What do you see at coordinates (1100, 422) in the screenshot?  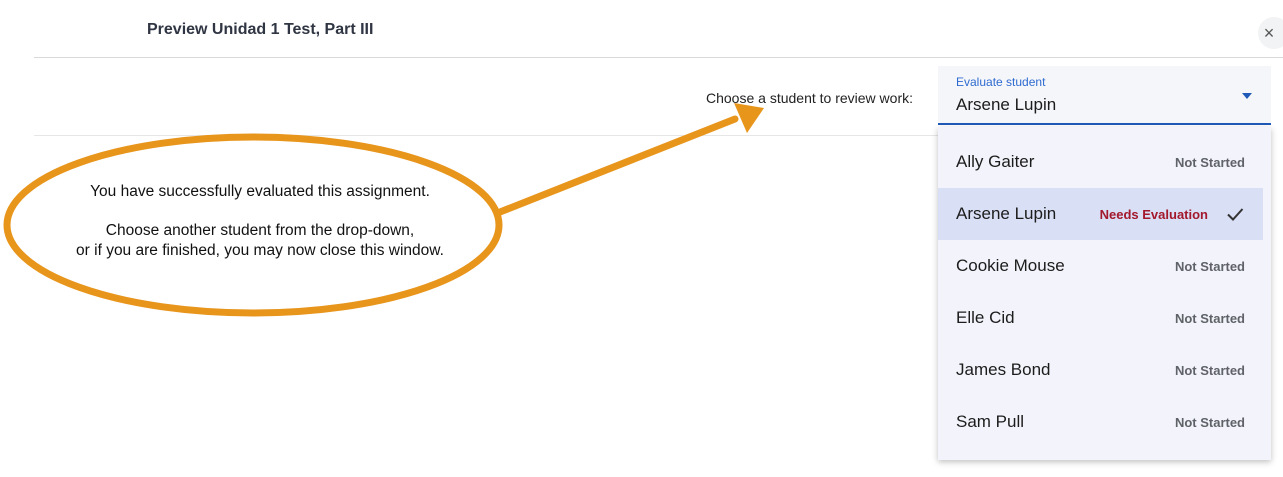 I see `menu-item-sam-pull: Sam Pull Not Started` at bounding box center [1100, 422].